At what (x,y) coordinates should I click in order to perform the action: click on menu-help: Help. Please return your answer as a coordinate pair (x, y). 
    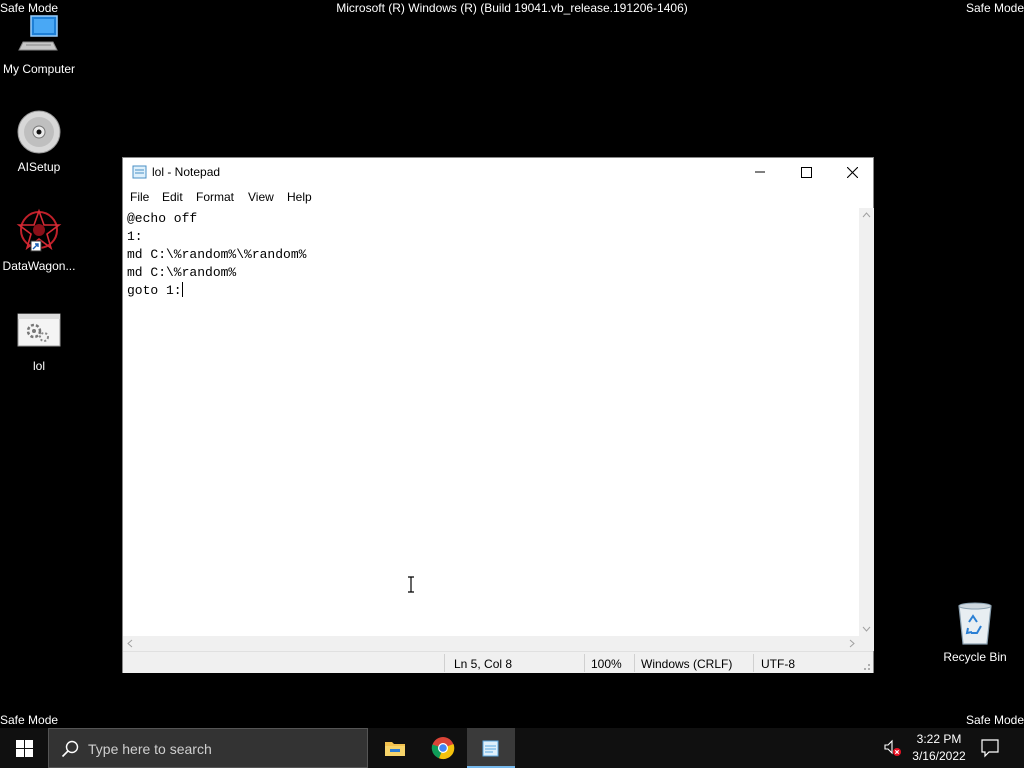
    Looking at the image, I should click on (299, 197).